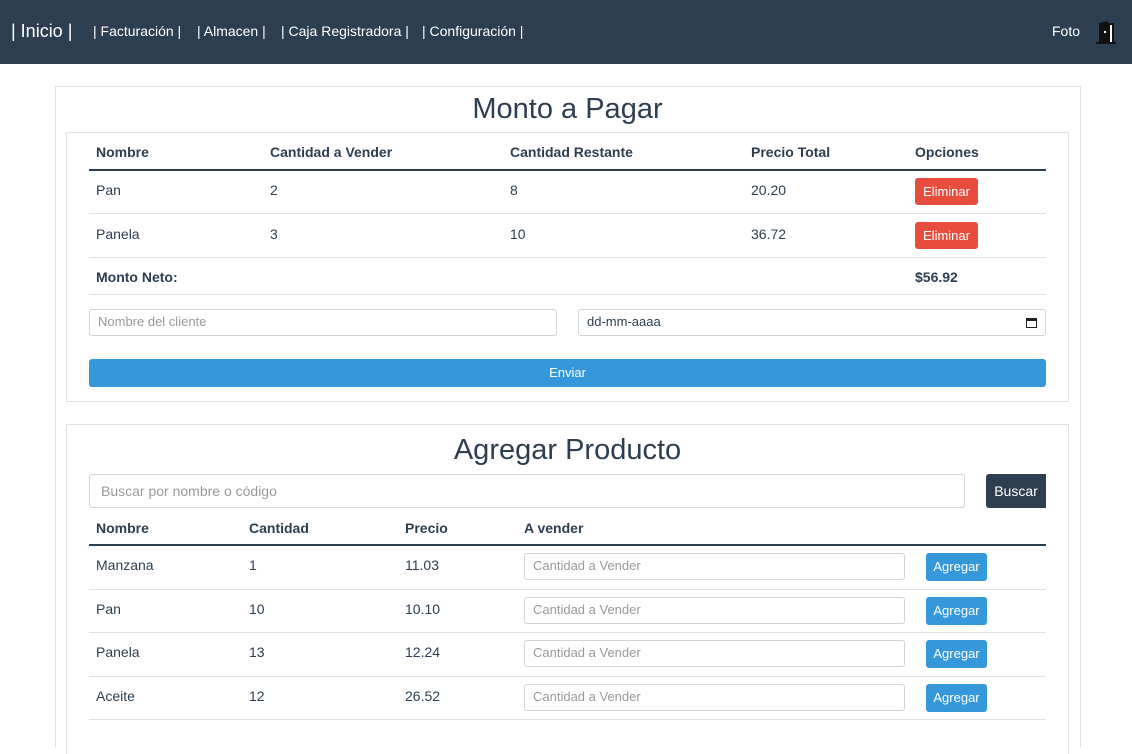 The image size is (1132, 754). What do you see at coordinates (423, 609) in the screenshot?
I see `product-row-2-precio: 10.10` at bounding box center [423, 609].